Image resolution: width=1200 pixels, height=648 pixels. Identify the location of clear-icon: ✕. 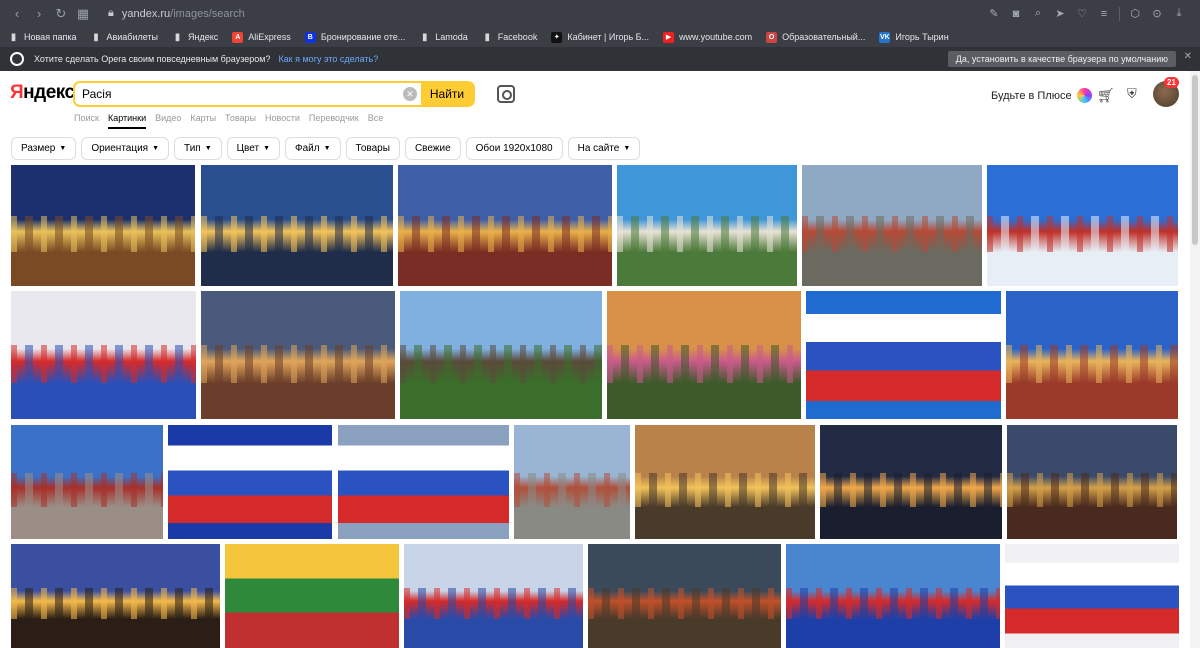
(410, 94).